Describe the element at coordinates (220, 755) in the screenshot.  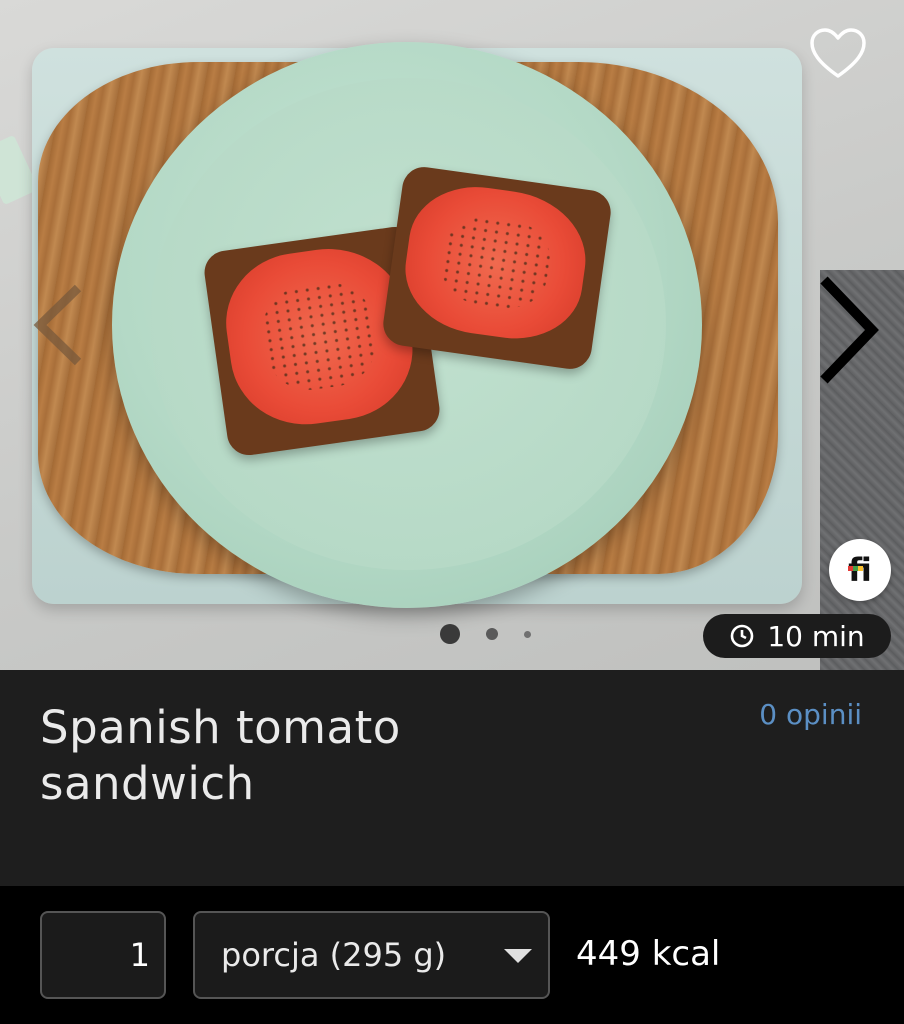
I see `recipe-title: Spanish tomato sandwich` at that location.